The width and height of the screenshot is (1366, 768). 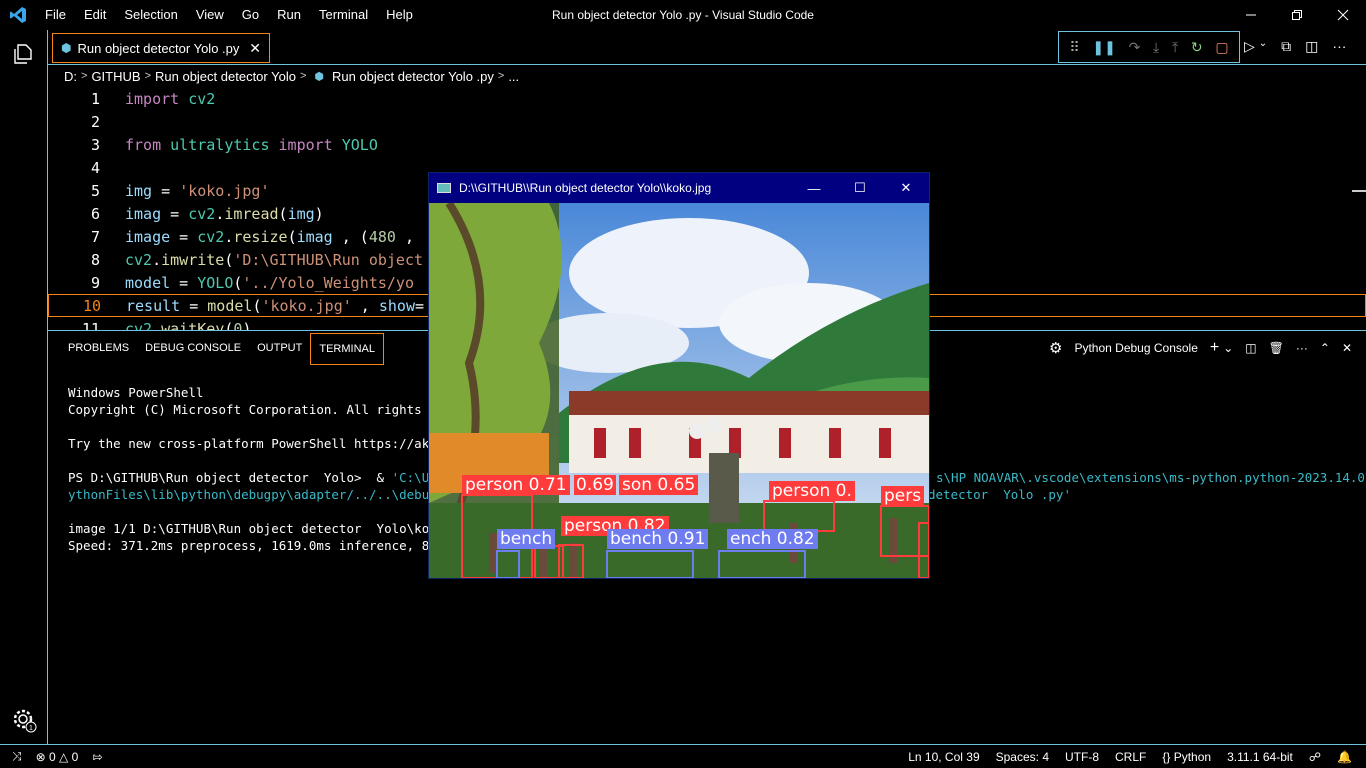 What do you see at coordinates (1315, 757) in the screenshot?
I see `feedback-icon: ☍` at bounding box center [1315, 757].